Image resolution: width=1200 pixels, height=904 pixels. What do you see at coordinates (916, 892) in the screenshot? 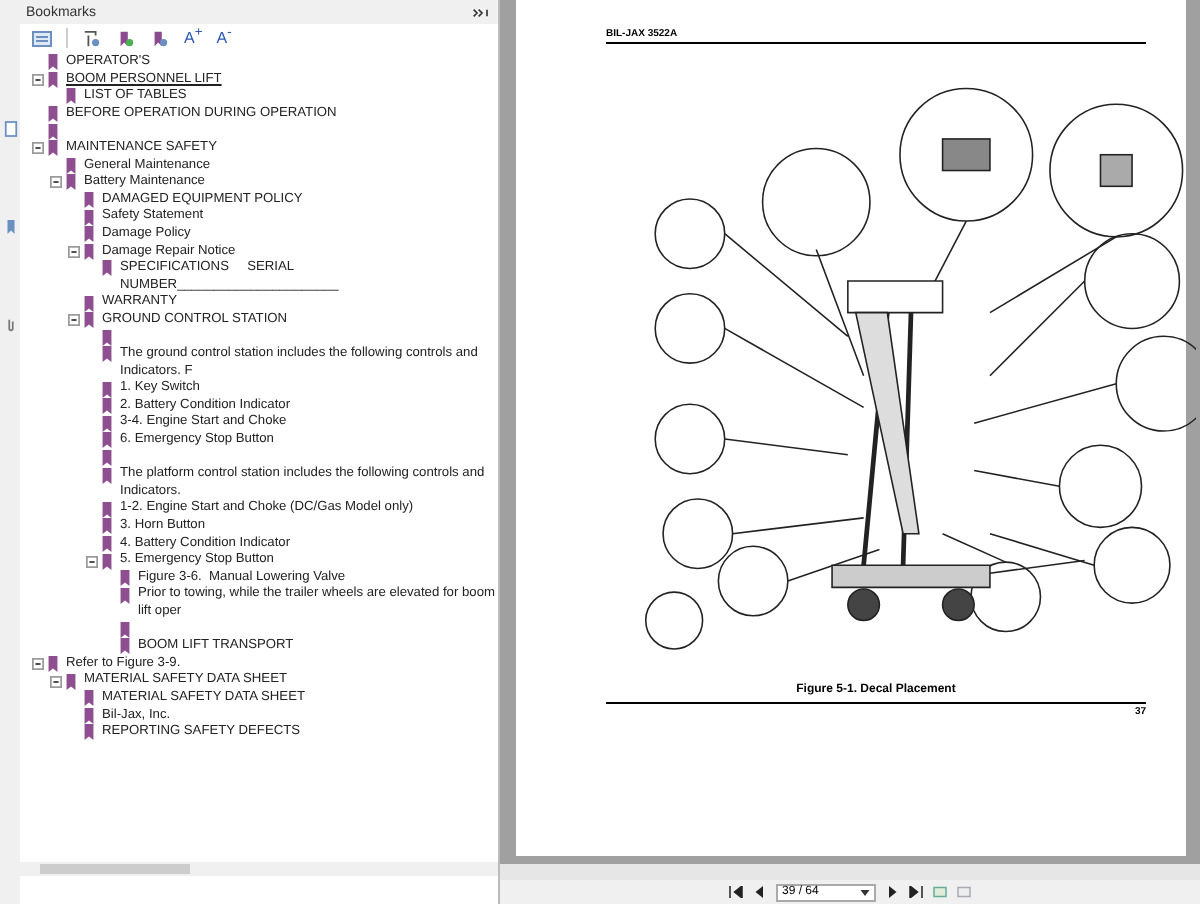
I see `last-page-icon` at bounding box center [916, 892].